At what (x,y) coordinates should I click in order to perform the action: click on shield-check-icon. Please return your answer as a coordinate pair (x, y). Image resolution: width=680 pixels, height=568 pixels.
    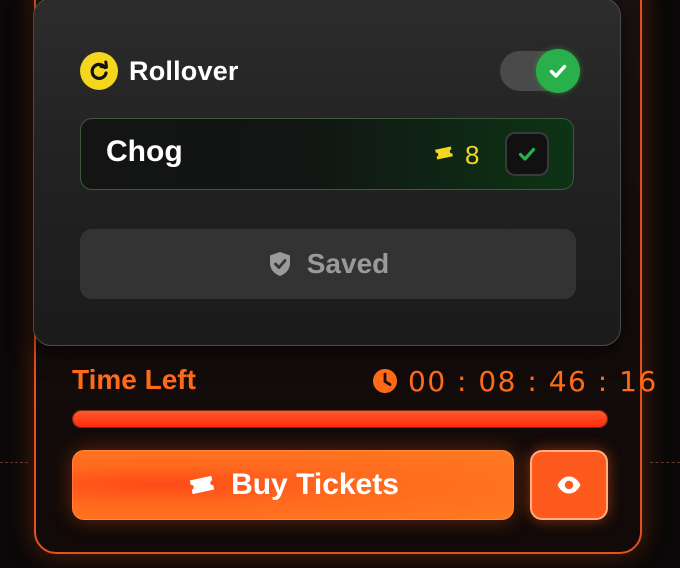
    Looking at the image, I should click on (279, 264).